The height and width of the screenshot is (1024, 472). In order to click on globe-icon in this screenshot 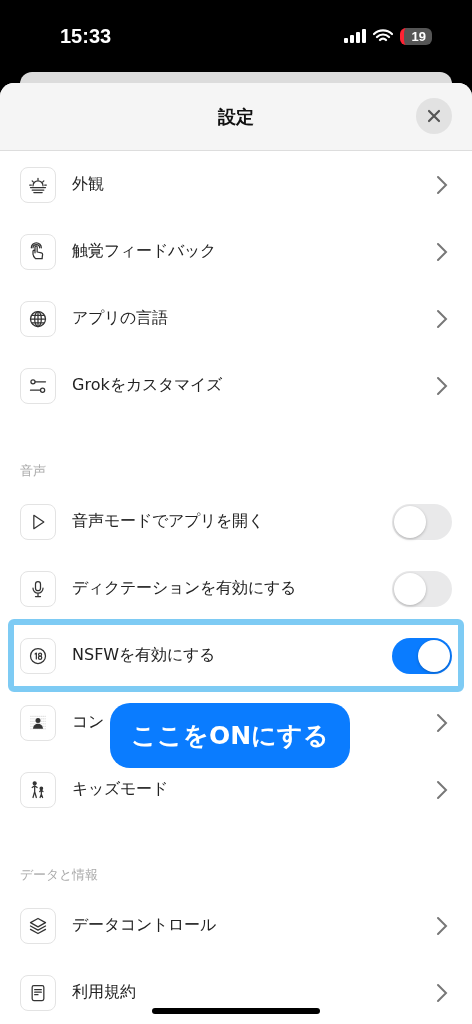, I will do `click(38, 318)`.